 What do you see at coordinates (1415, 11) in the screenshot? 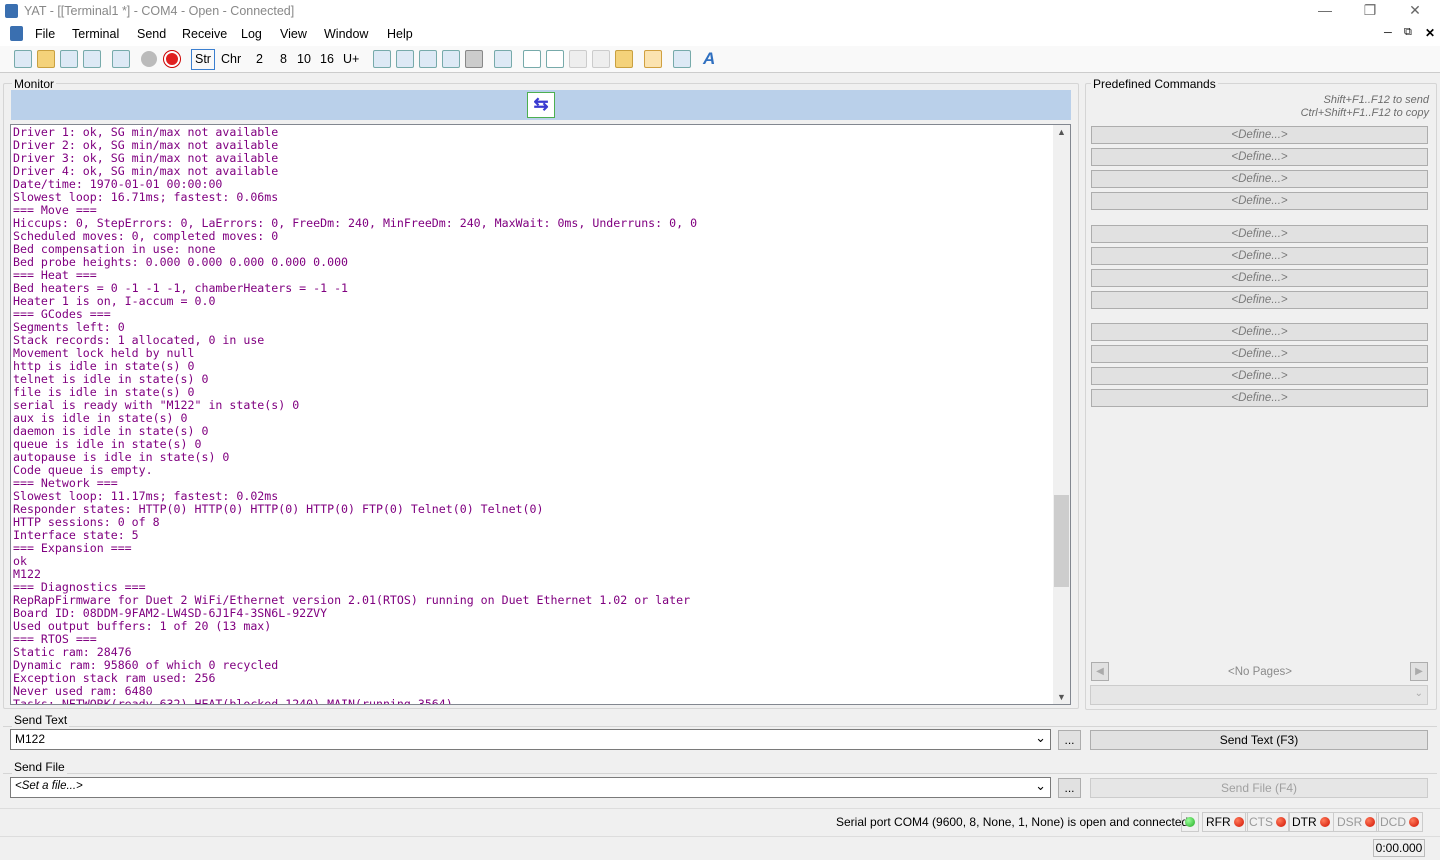
I see `close-button: ✕` at bounding box center [1415, 11].